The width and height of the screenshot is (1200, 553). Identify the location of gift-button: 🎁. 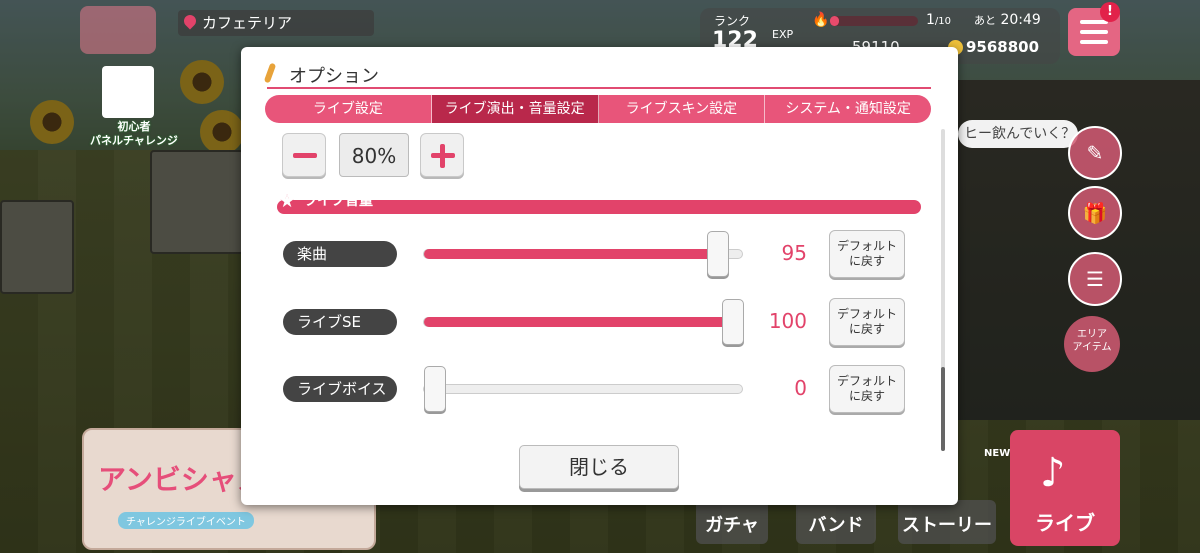
(1095, 213).